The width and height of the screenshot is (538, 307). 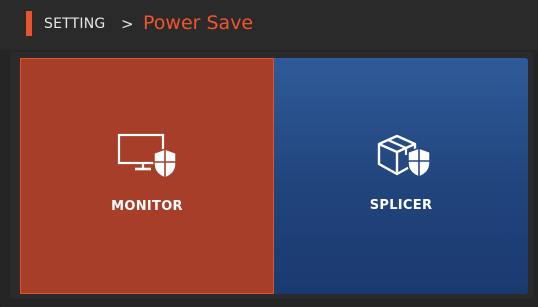 What do you see at coordinates (74, 24) in the screenshot?
I see `breadcrumb-setting: SETTING` at bounding box center [74, 24].